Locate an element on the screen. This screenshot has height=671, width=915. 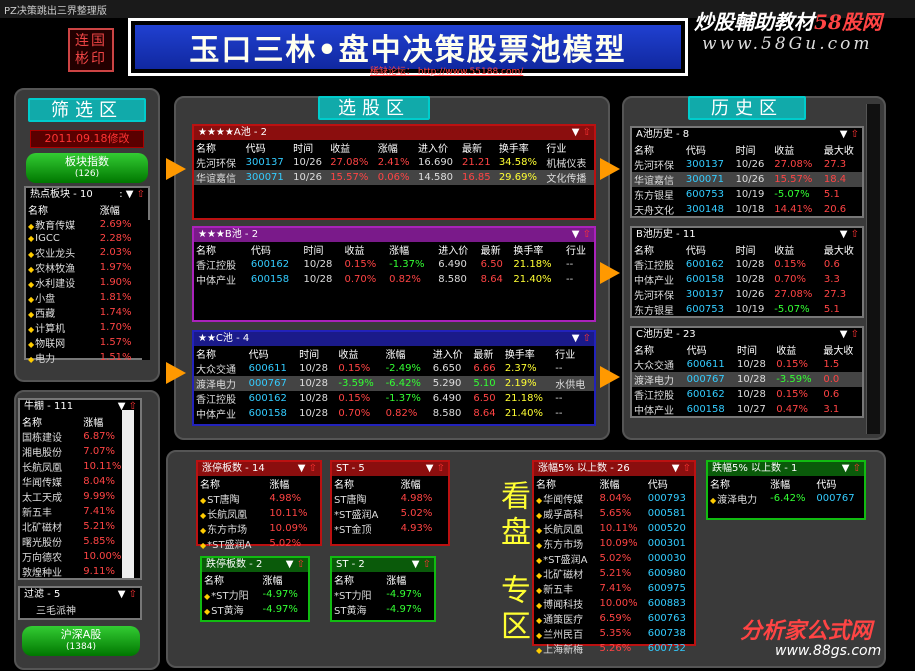
table-row: 华谊嘉信 300071 10/26 15.57% 18.4 is located at coordinates (747, 179).